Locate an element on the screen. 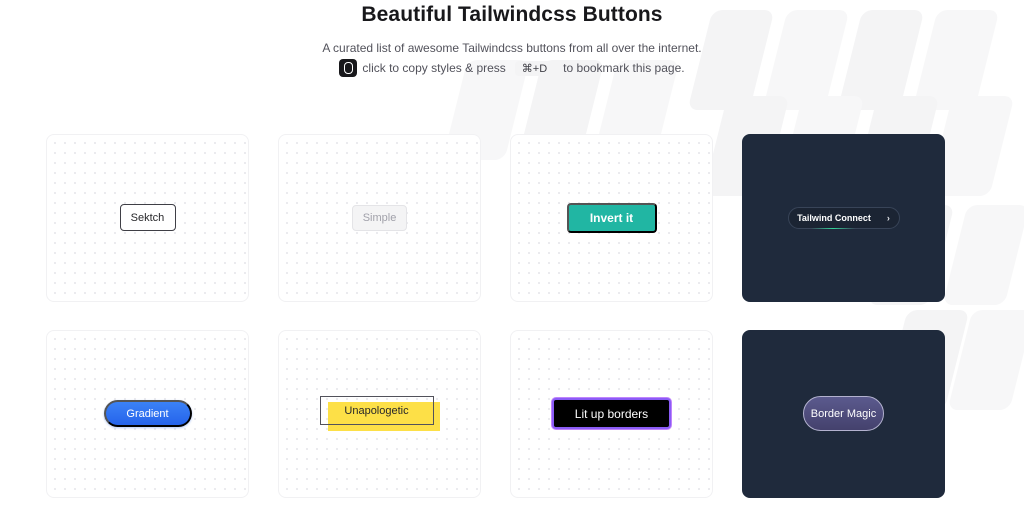  gradient-button: Gradient is located at coordinates (147, 413).